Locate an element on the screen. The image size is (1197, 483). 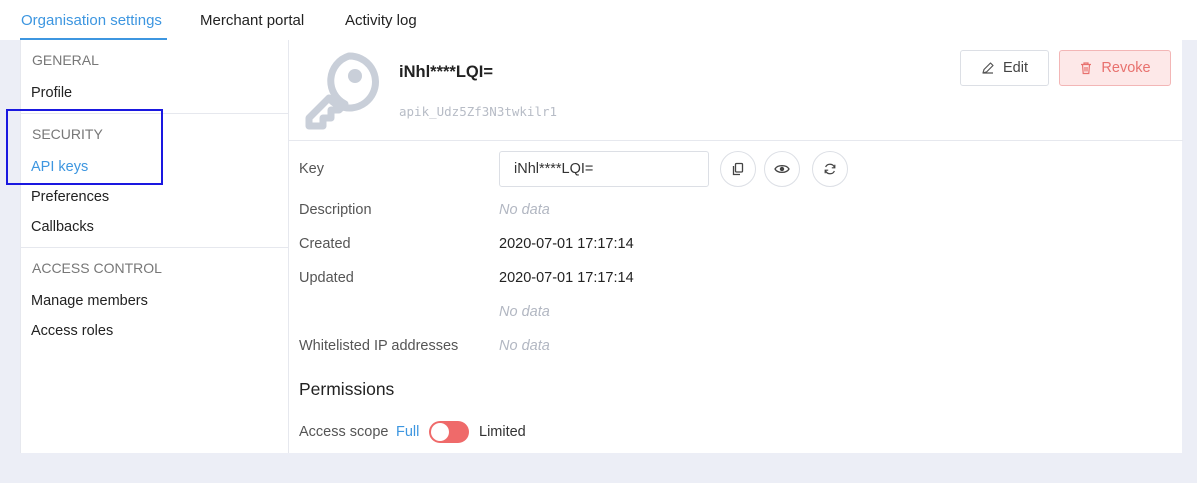
tab-organisation-settings: Organisation settings is located at coordinates (91, 21).